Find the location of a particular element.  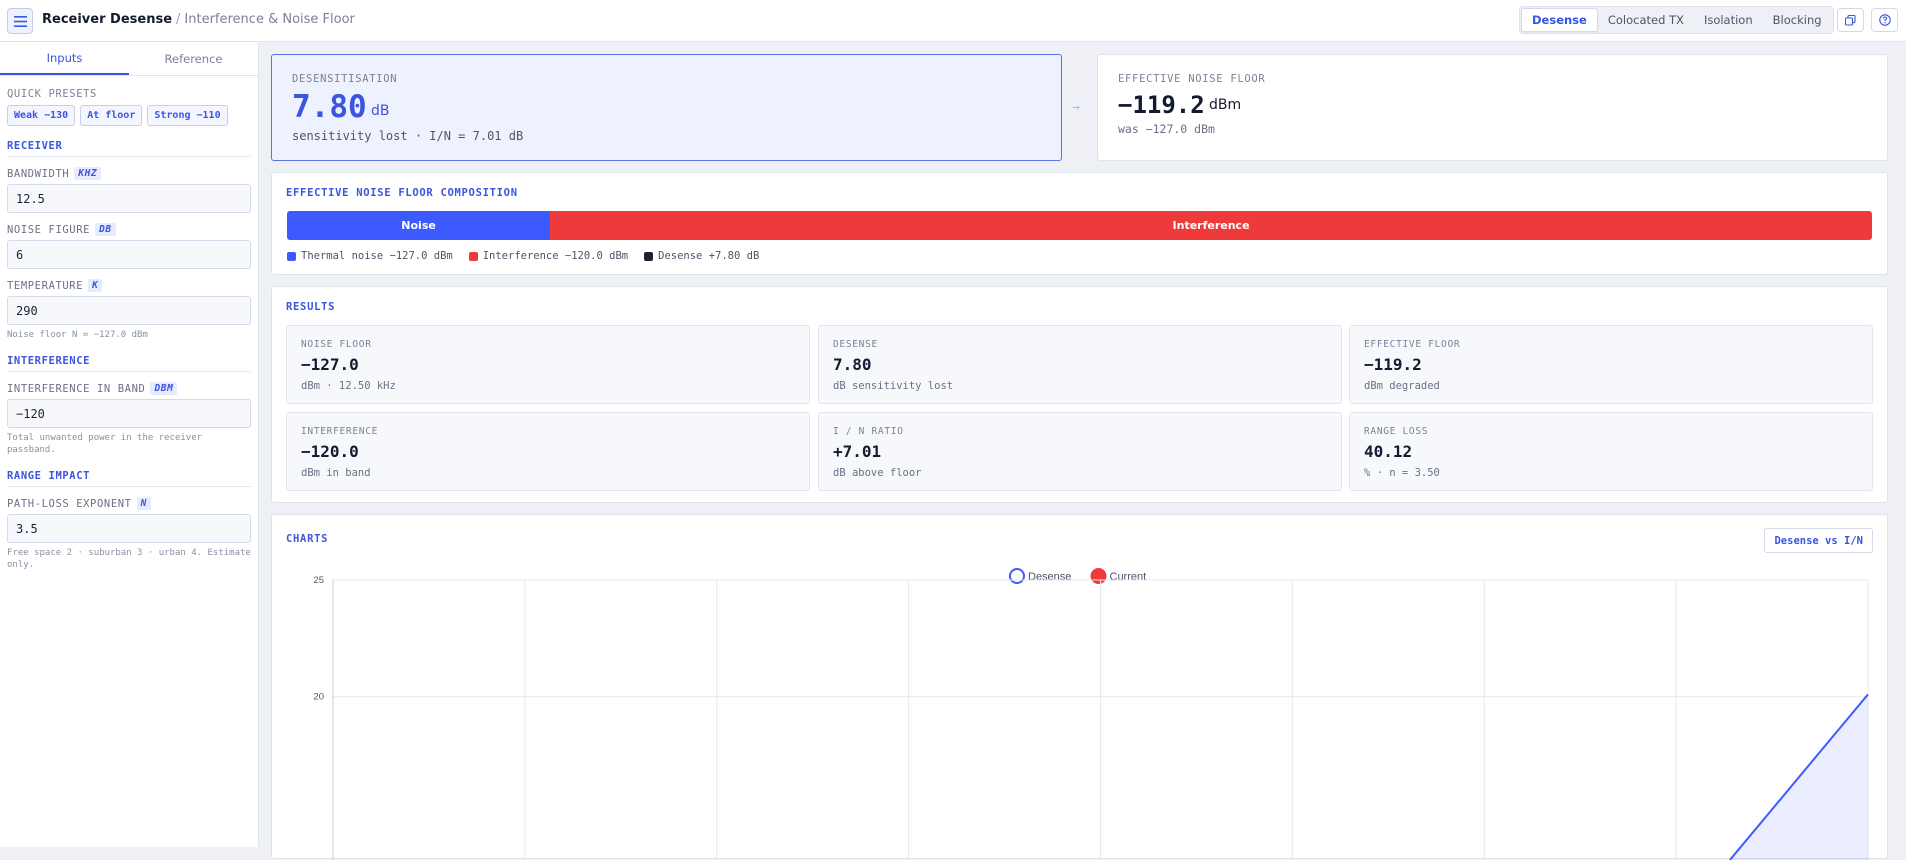

tab-inputs: Inputs is located at coordinates (64, 58).